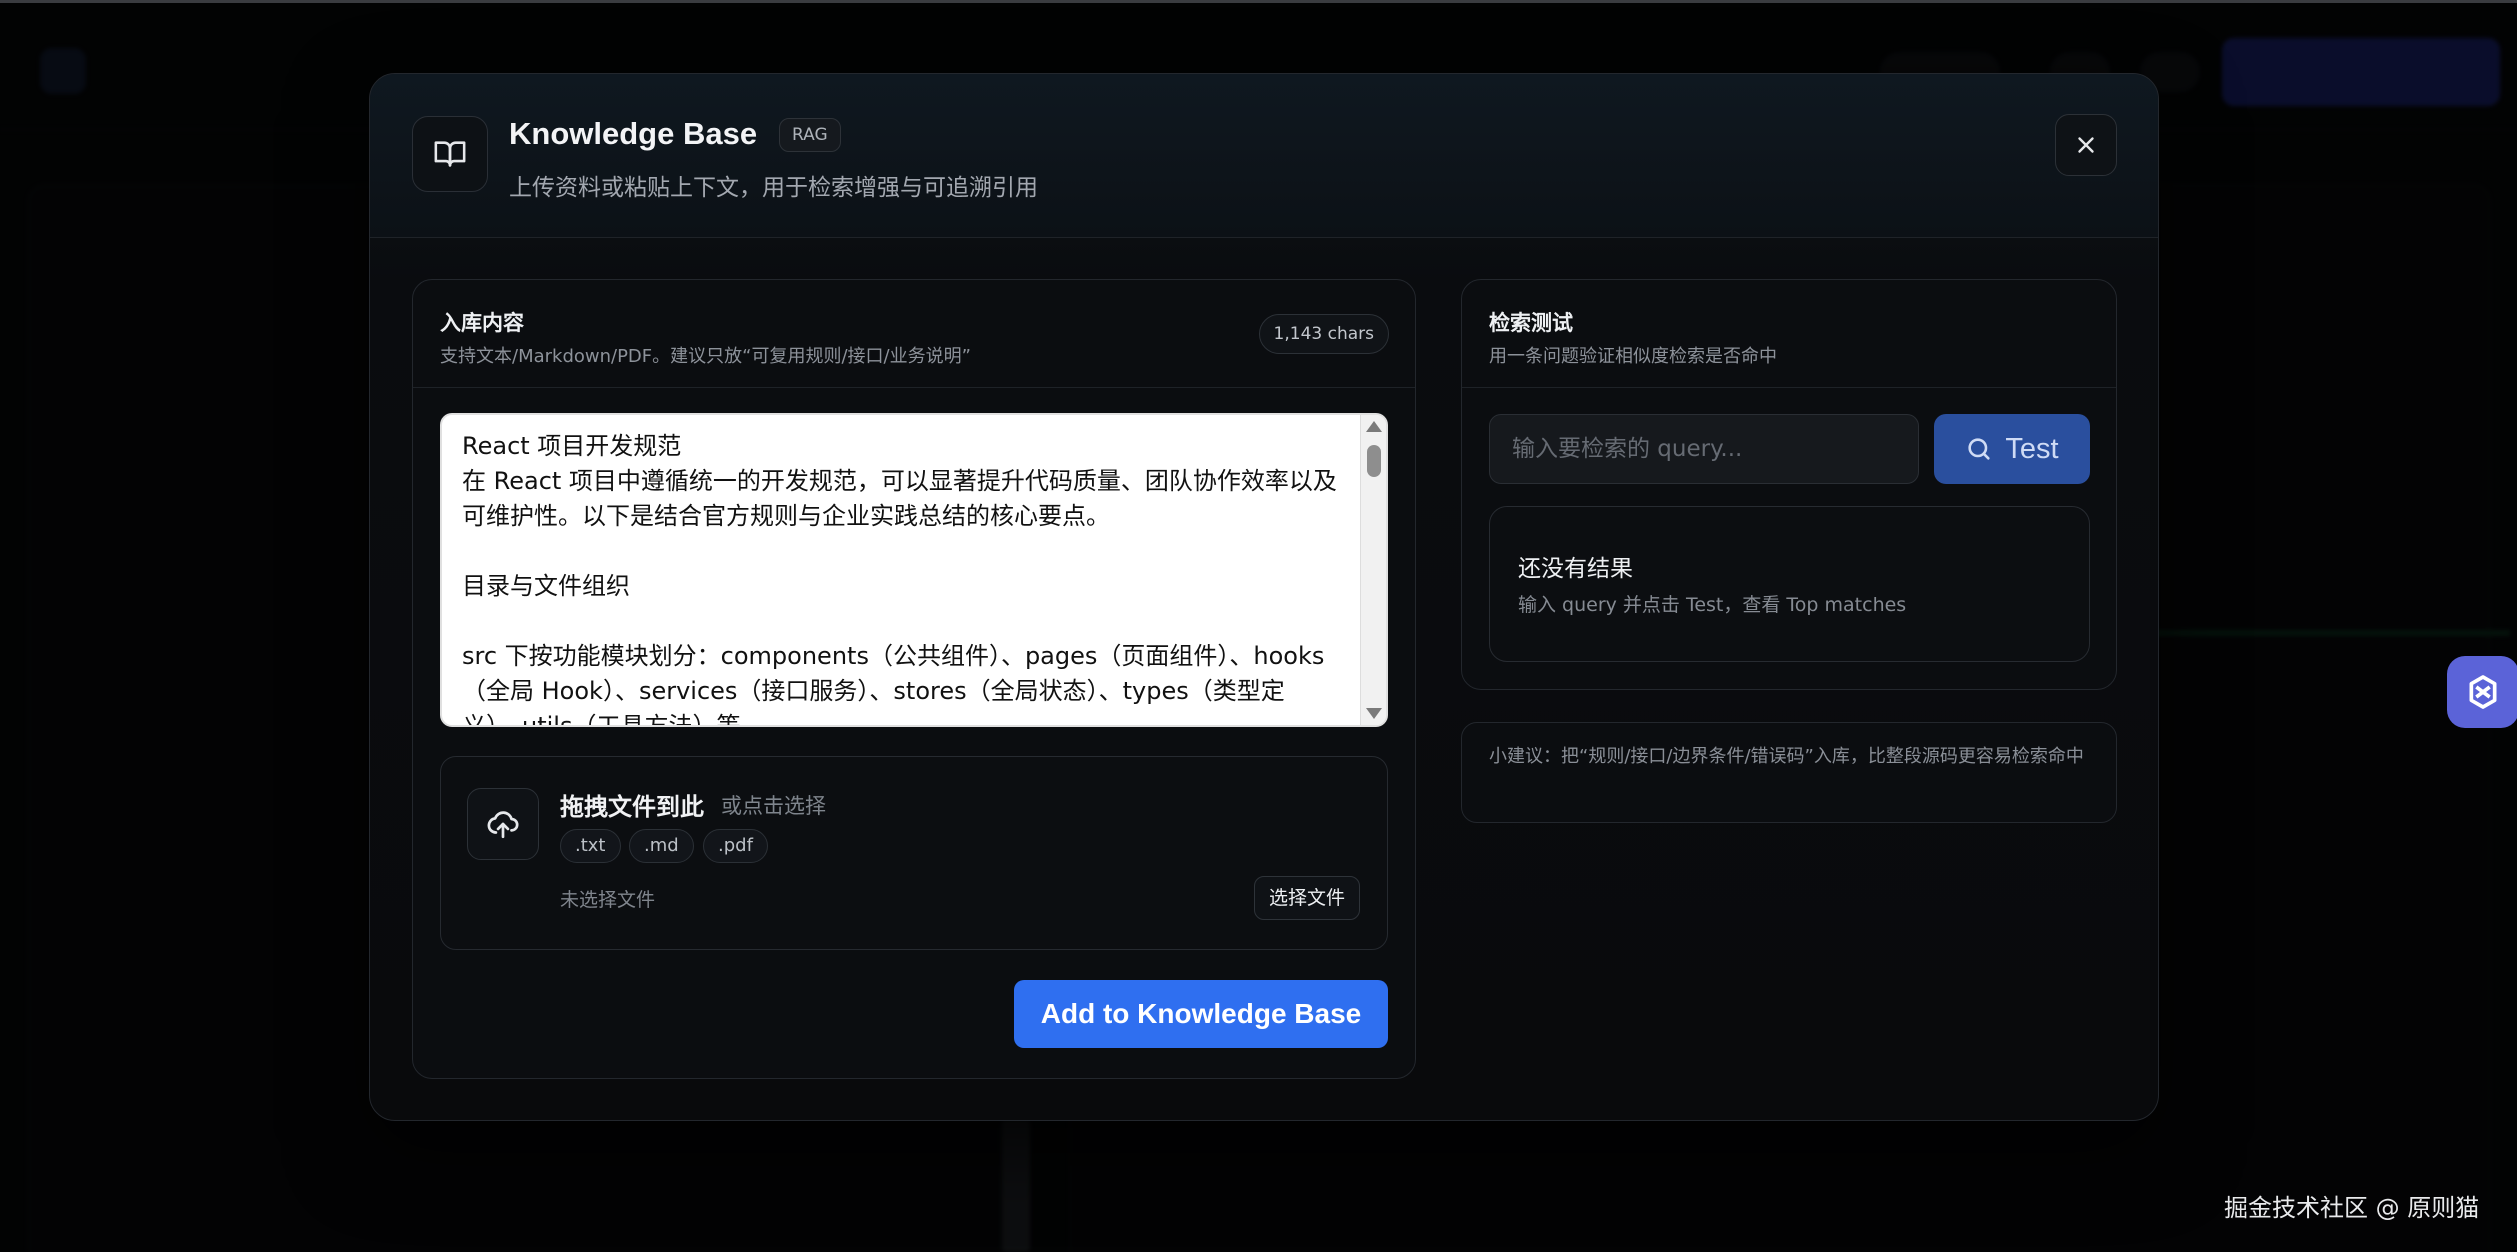  I want to click on book-open-icon, so click(450, 154).